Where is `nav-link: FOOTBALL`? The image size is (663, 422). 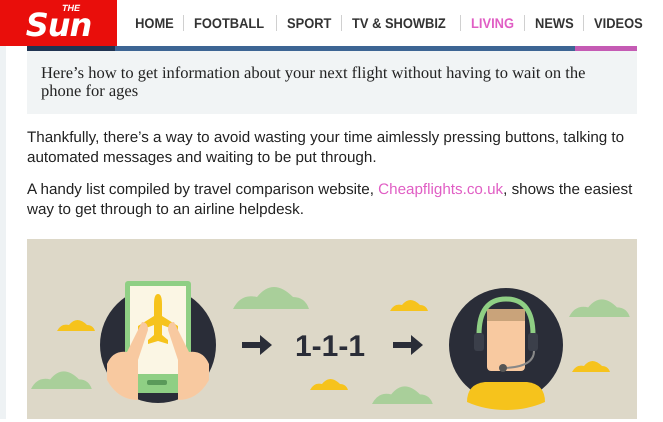
nav-link: FOOTBALL is located at coordinates (228, 23).